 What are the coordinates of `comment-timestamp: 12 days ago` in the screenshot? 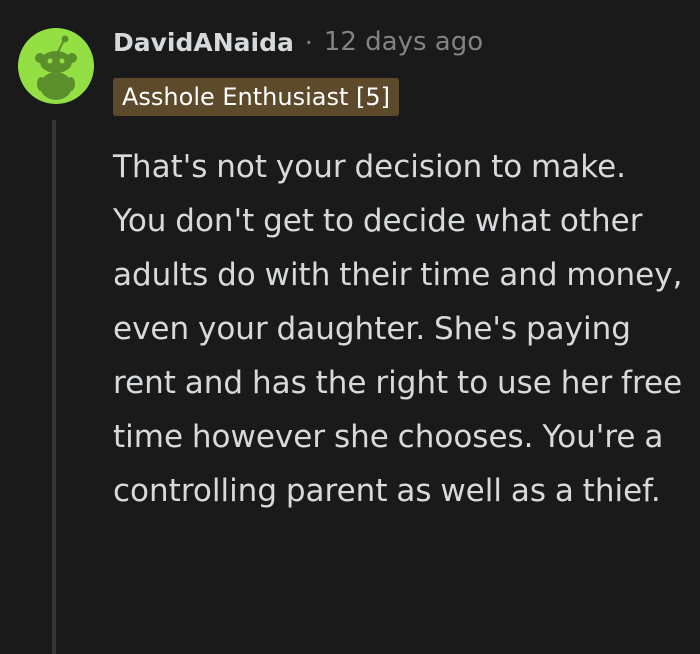 It's located at (403, 42).